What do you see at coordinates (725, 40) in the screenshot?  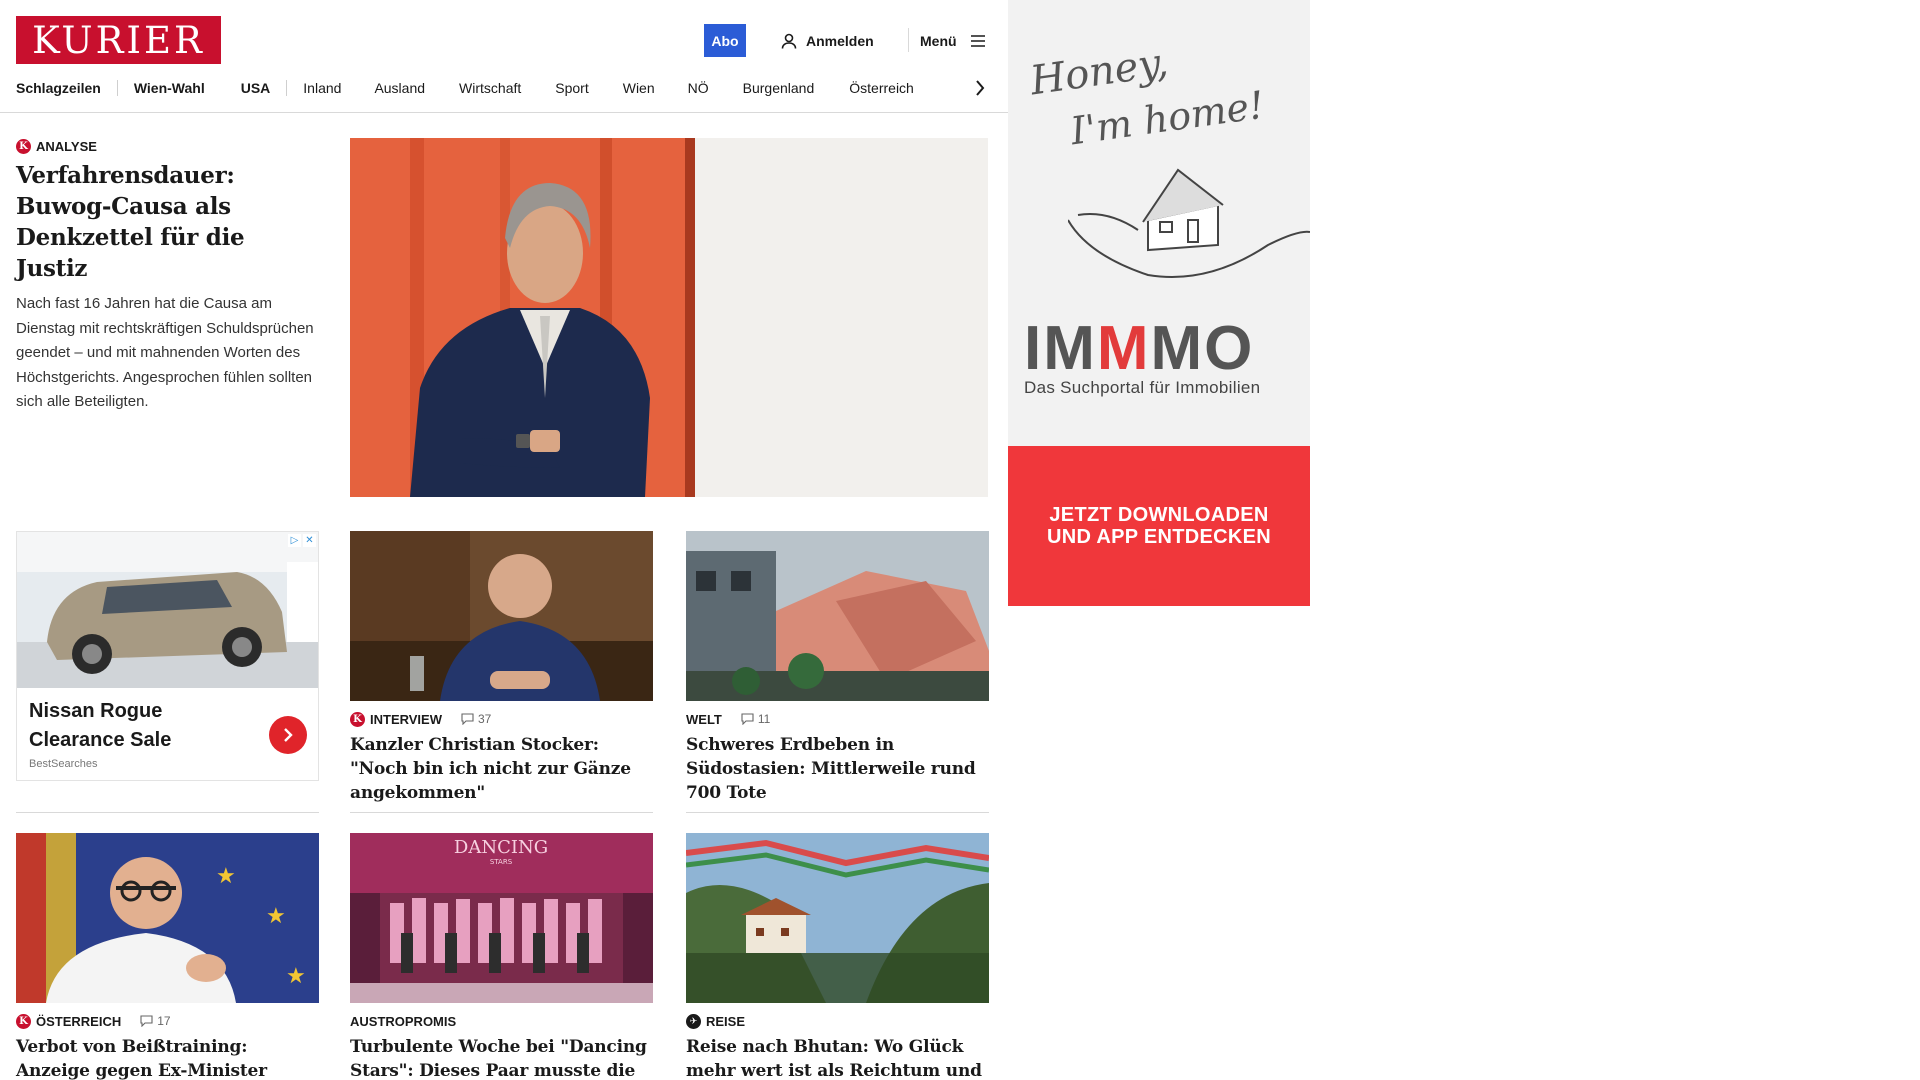 I see `abo-button: Abo` at bounding box center [725, 40].